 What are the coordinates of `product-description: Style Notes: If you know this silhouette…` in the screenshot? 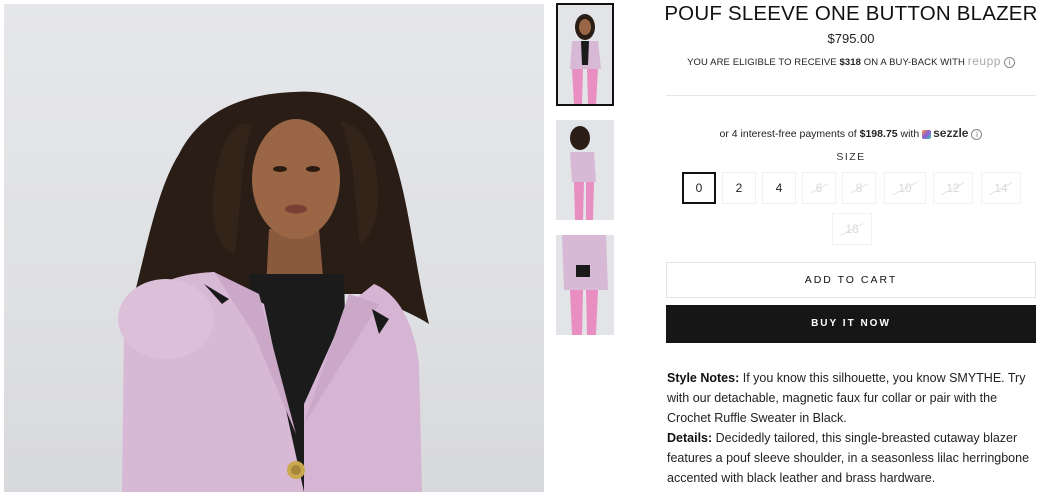 It's located at (853, 428).